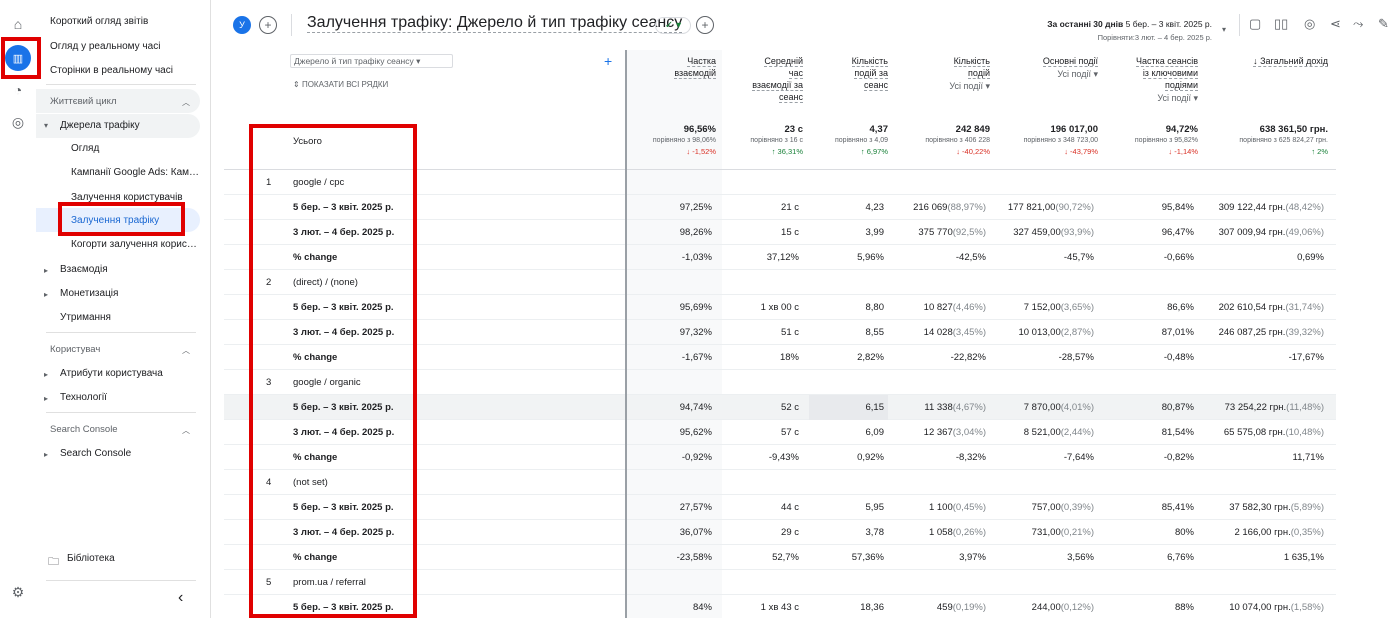 This screenshot has height=618, width=1390. What do you see at coordinates (111, 373) in the screenshot?
I see `sidebar-item-user-attributes: Атрибути користувача` at bounding box center [111, 373].